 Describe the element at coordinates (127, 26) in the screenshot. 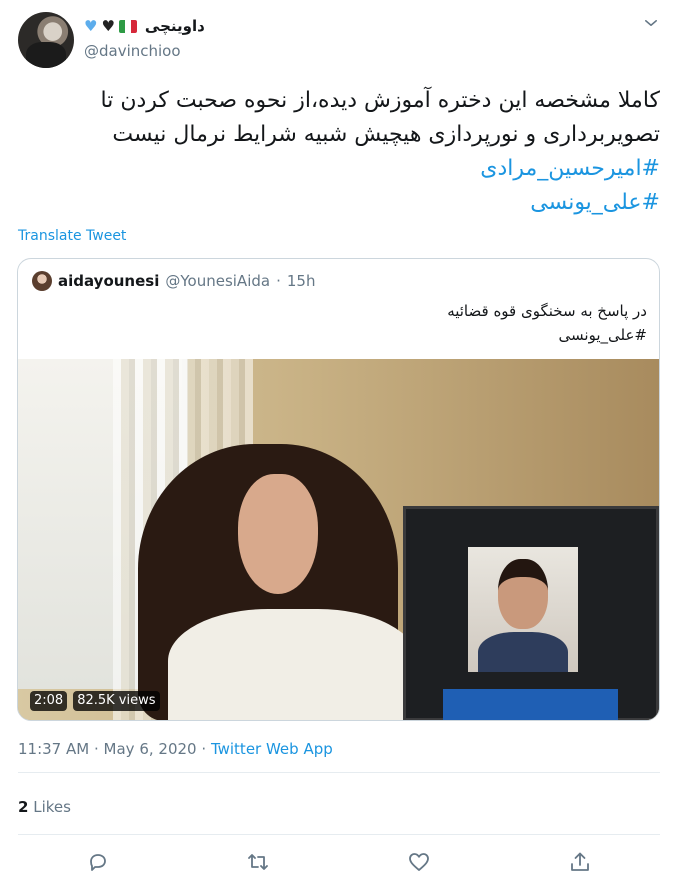

I see `italy-flag-icon` at that location.